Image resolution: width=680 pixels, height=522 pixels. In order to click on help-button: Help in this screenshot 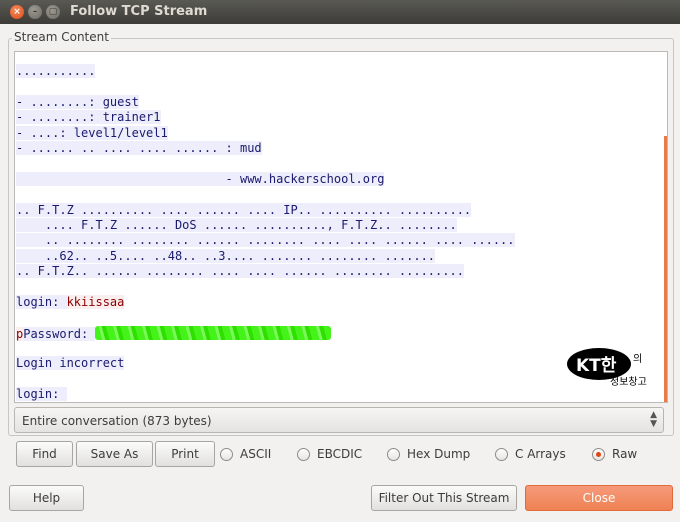, I will do `click(46, 498)`.